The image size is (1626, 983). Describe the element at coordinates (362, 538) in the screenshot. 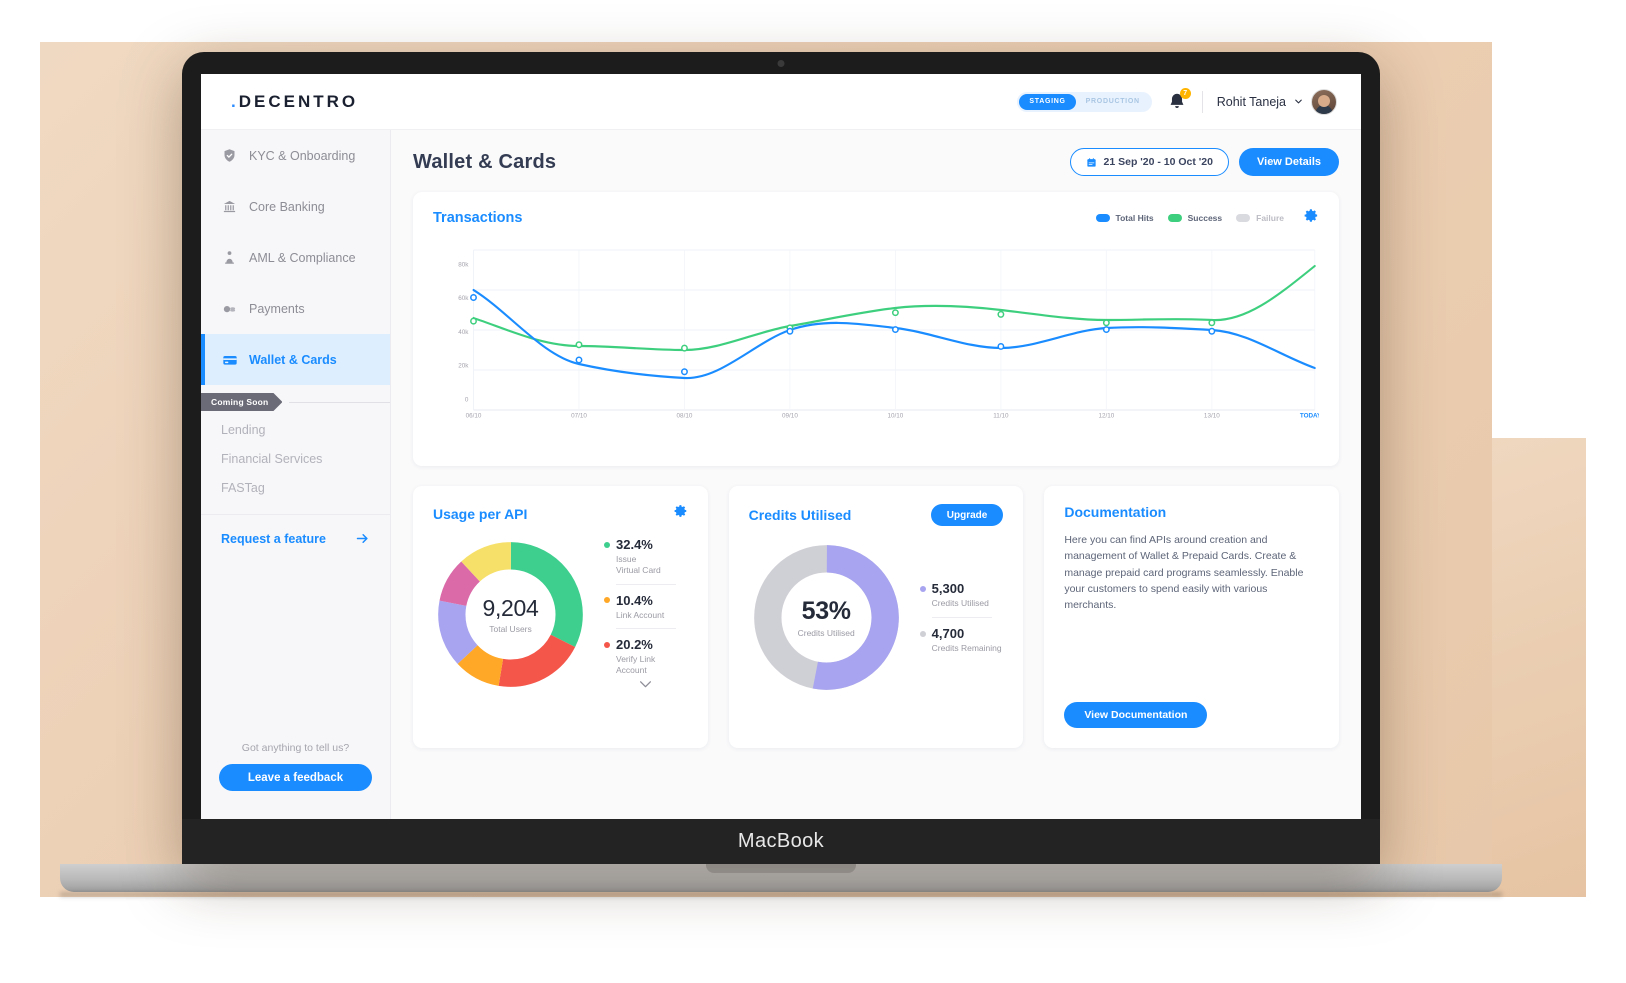

I see `arrow-right-icon` at that location.